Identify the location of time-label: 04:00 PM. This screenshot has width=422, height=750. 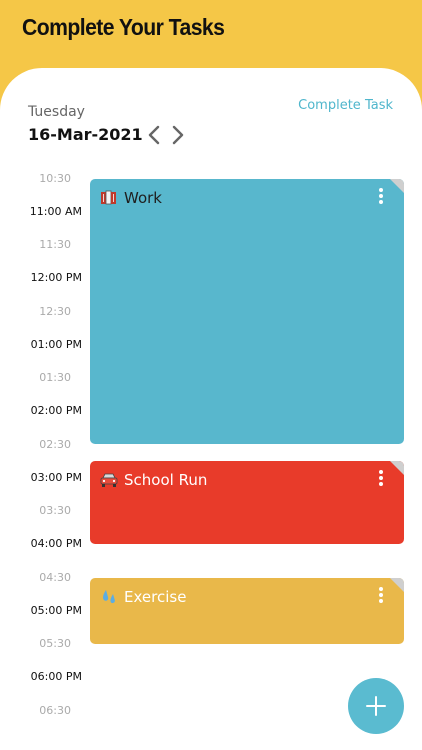
(56, 543).